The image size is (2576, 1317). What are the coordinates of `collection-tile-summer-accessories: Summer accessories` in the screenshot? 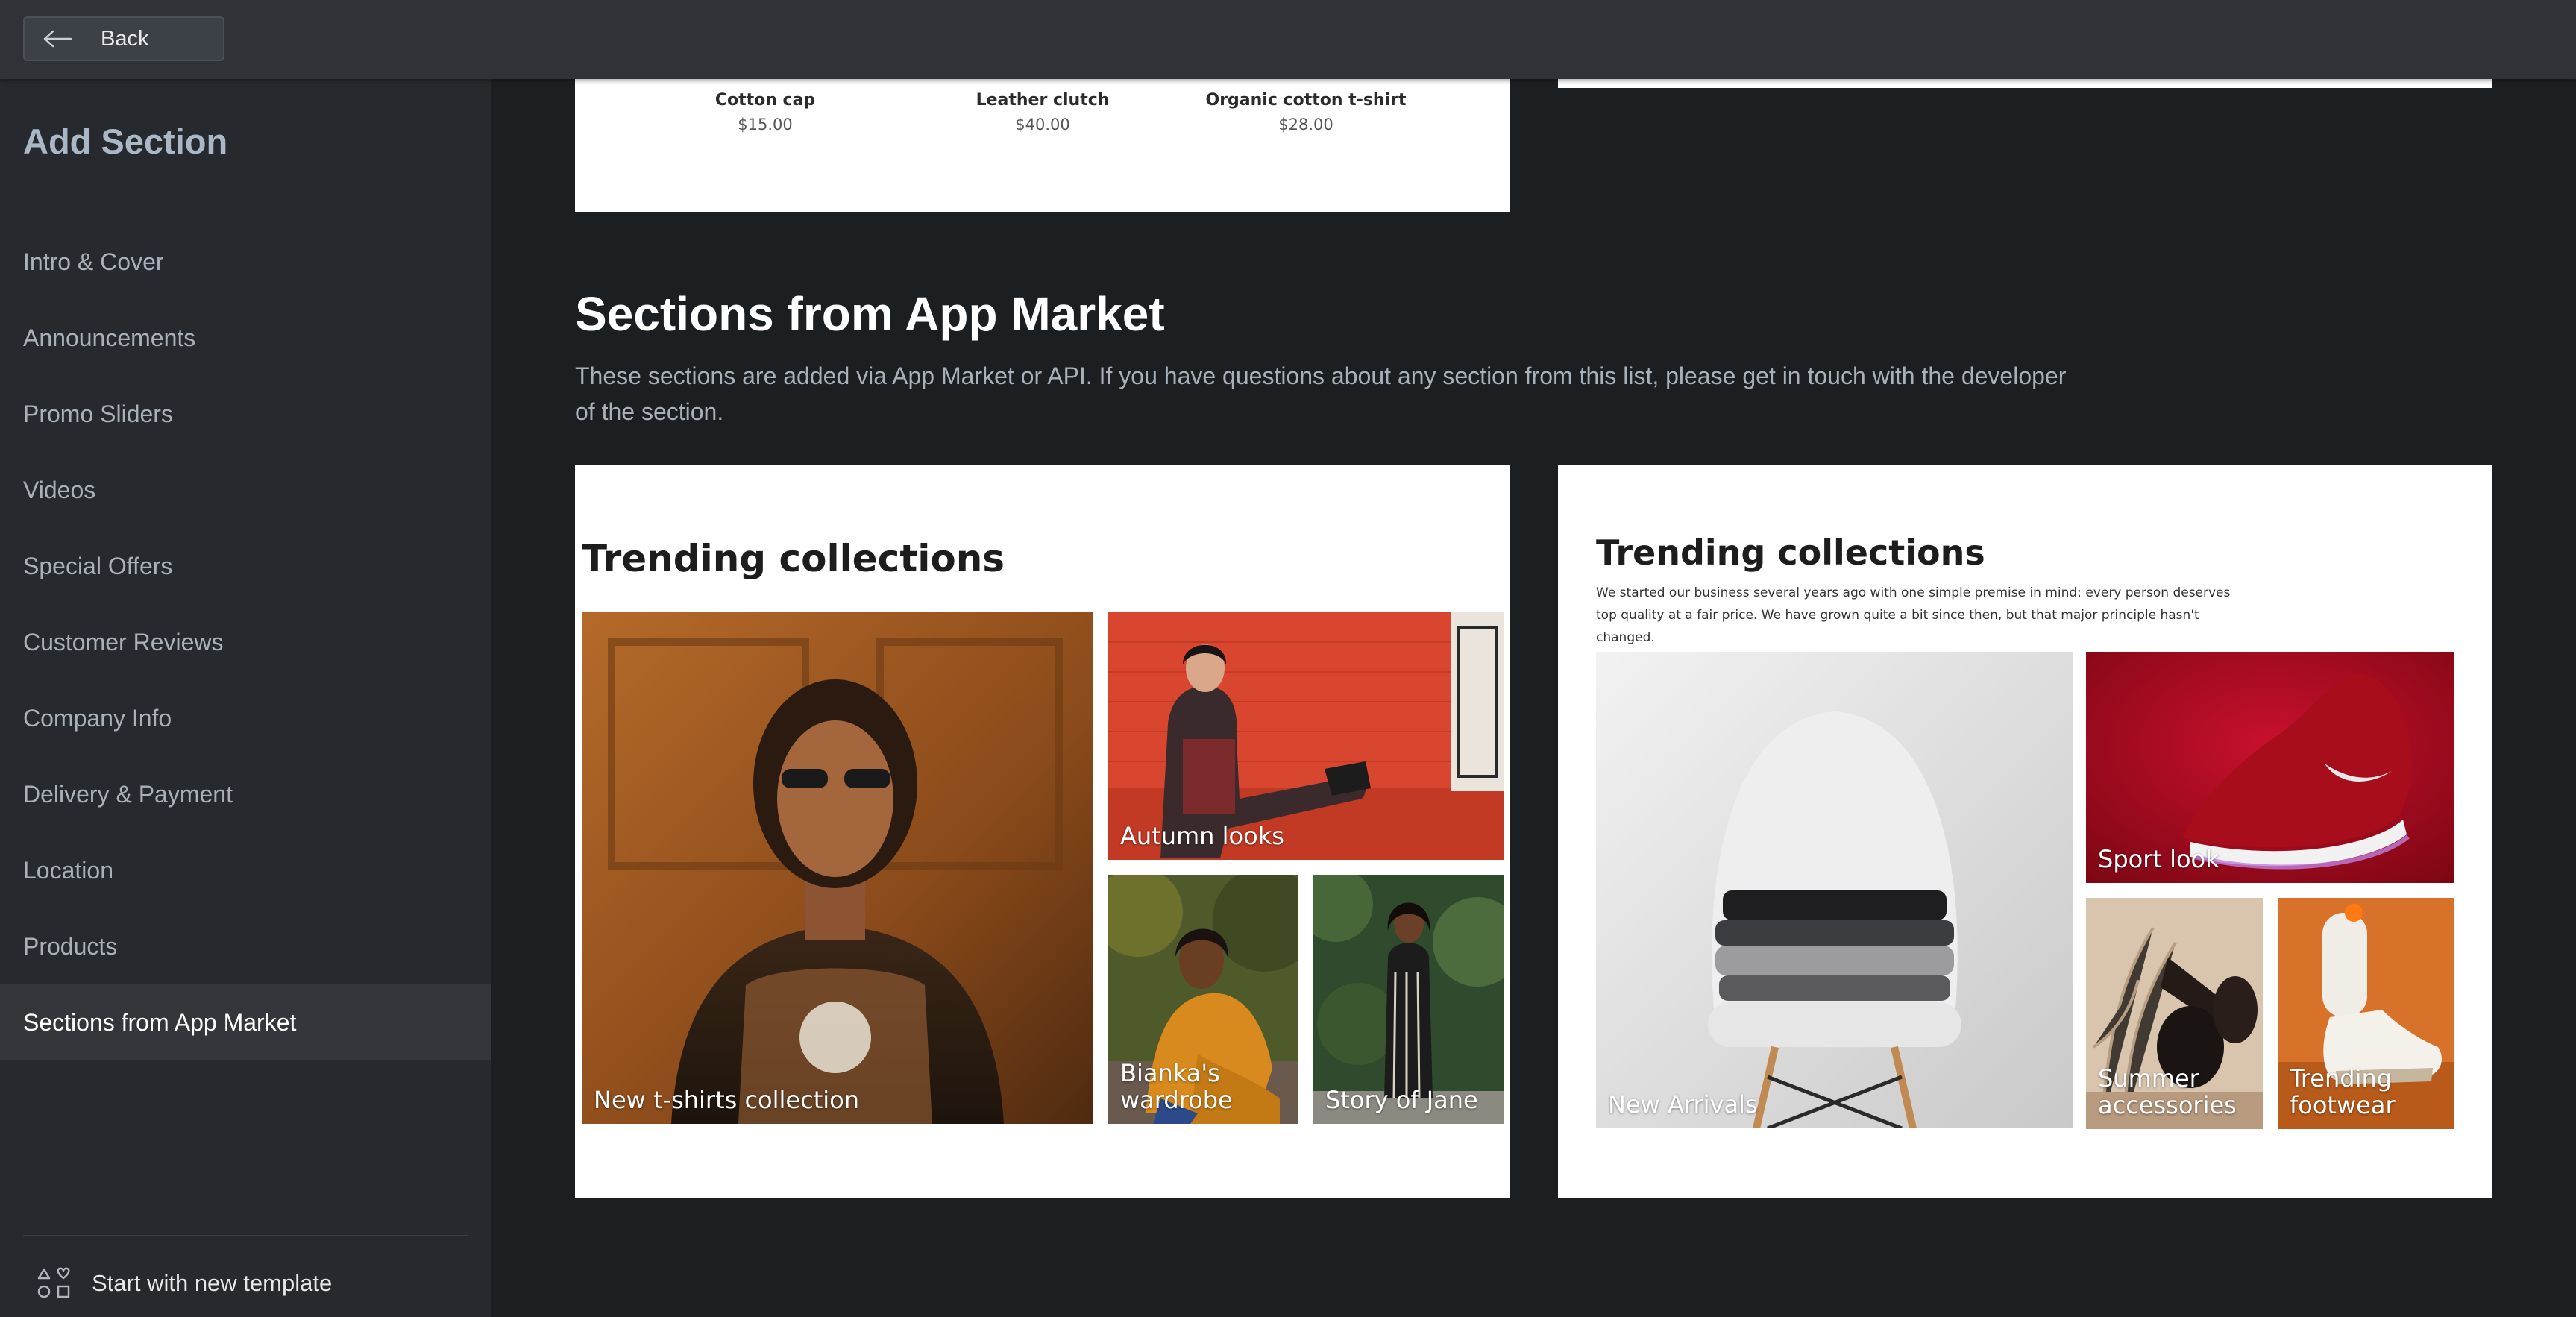 It's located at (2175, 1014).